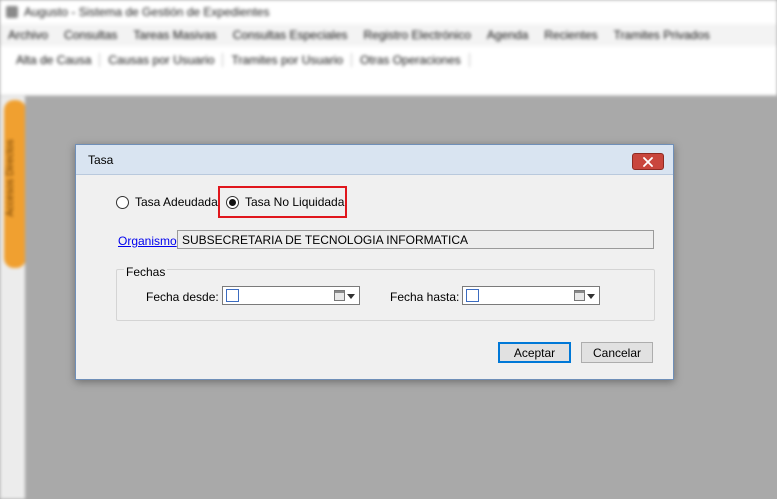 This screenshot has height=499, width=777. I want to click on toolbar-alta-de-causa: Alta de Causa, so click(54, 60).